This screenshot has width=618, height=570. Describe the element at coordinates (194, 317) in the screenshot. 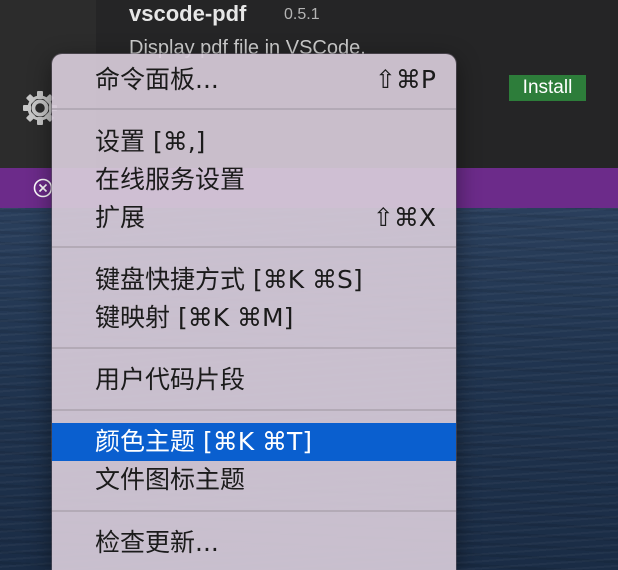

I see `menu-item-label: 键映射 [⌘K ⌘M]` at that location.